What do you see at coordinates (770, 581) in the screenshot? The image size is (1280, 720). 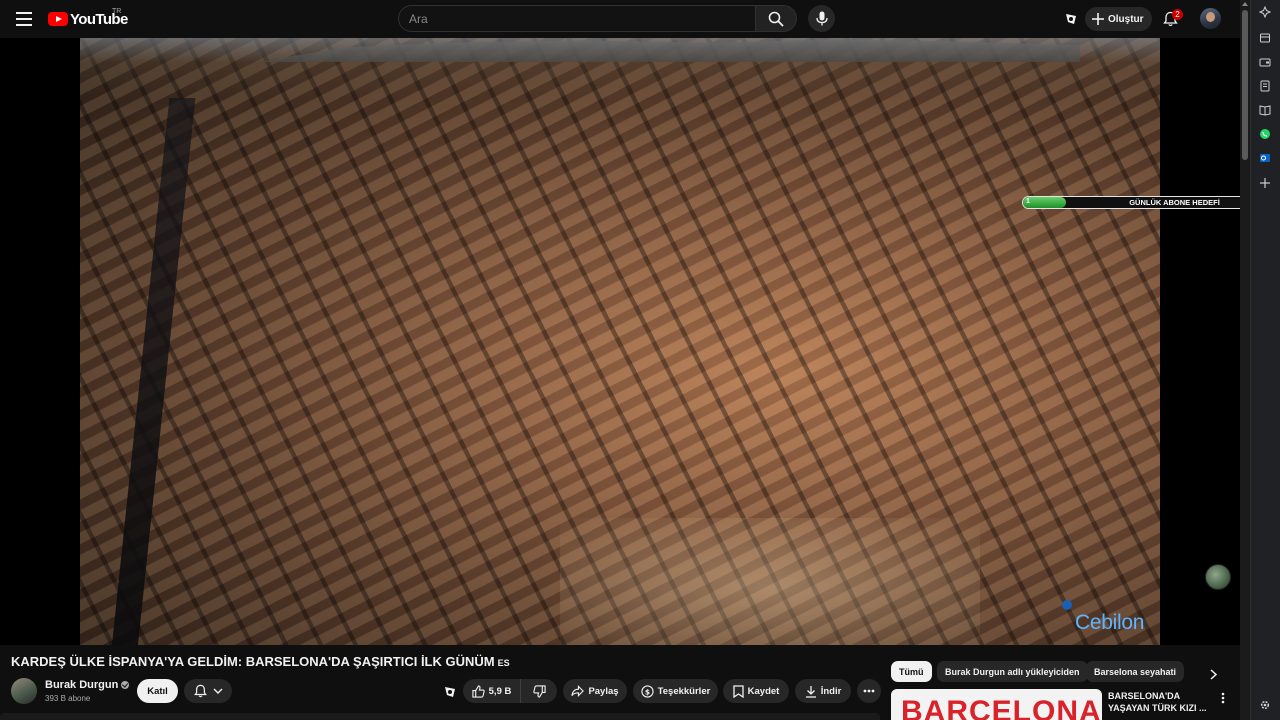 I see `video-glow` at bounding box center [770, 581].